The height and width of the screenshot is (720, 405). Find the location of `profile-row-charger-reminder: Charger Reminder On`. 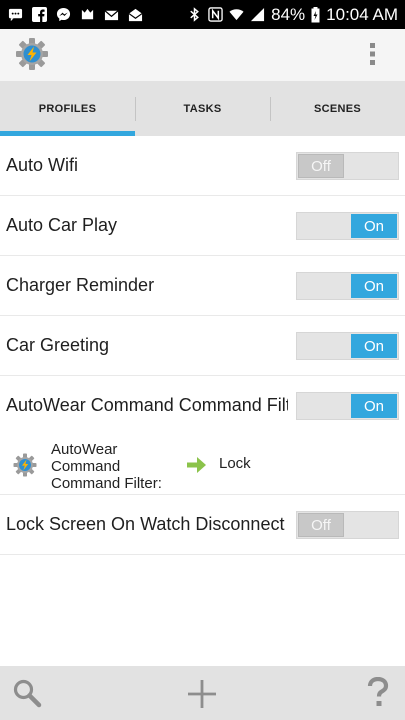

profile-row-charger-reminder: Charger Reminder On is located at coordinates (202, 286).